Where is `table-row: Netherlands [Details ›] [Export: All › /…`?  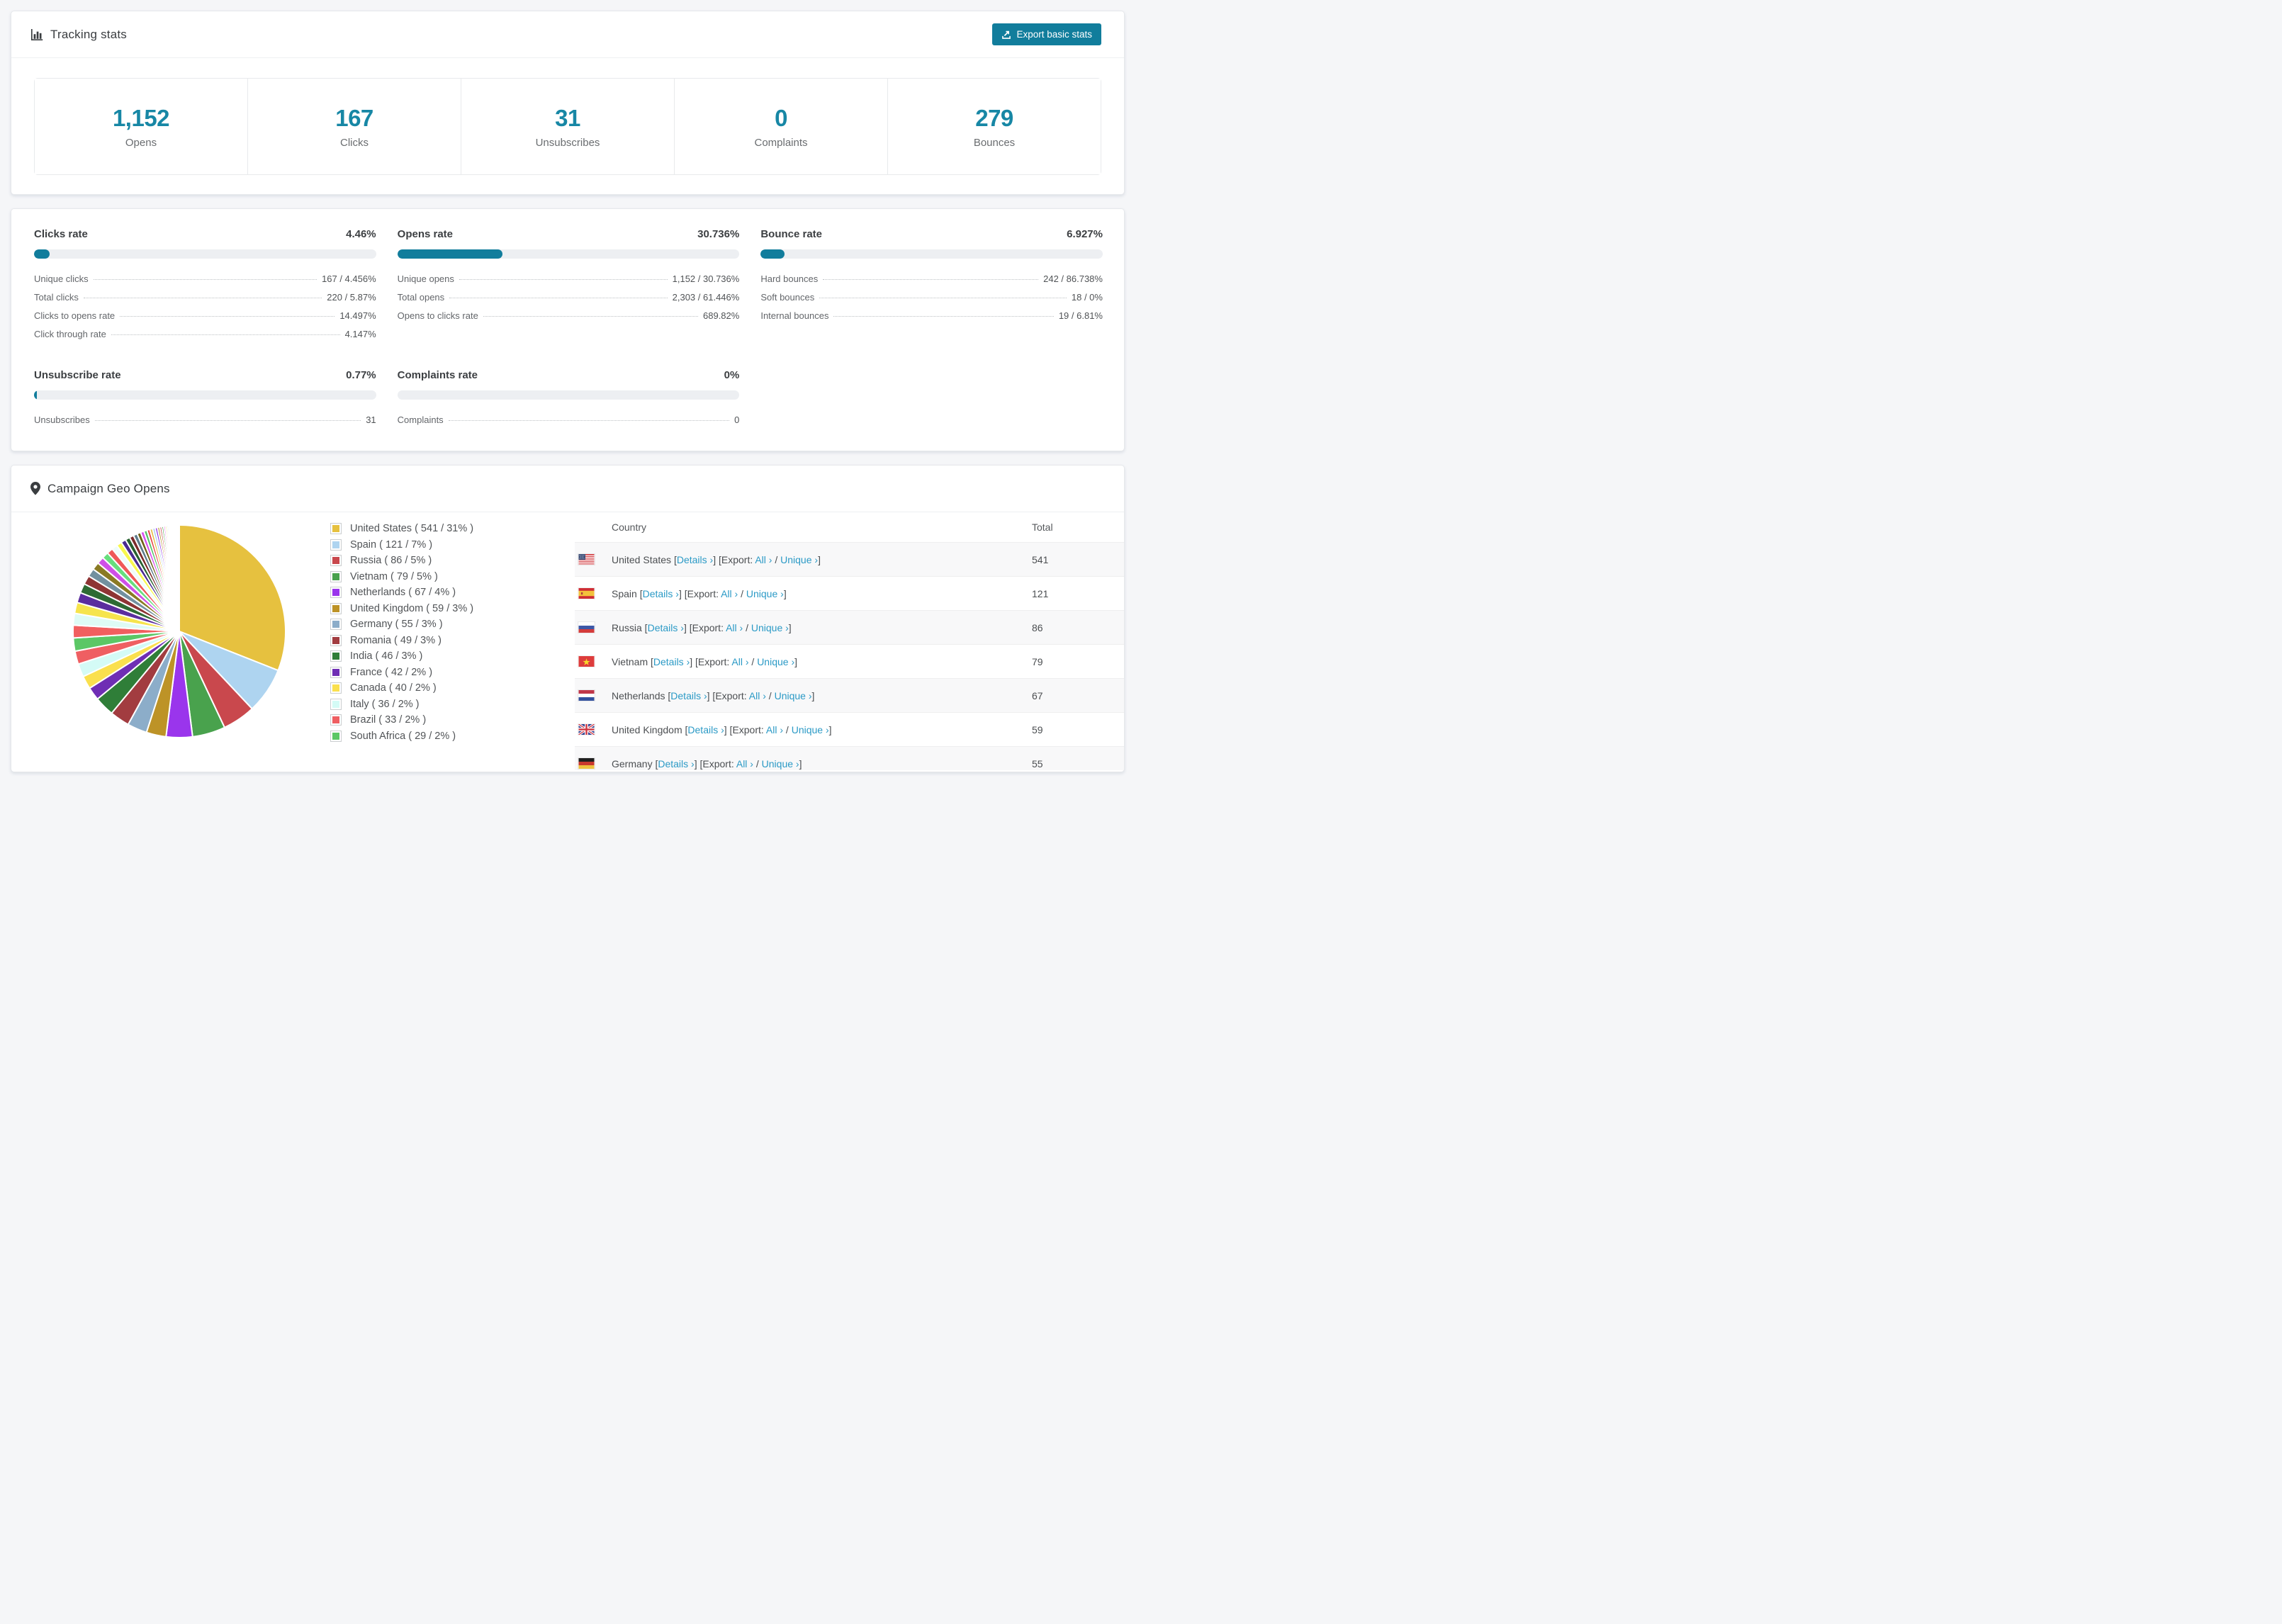
table-row: Netherlands [Details ›] [Export: All › /… is located at coordinates (850, 695).